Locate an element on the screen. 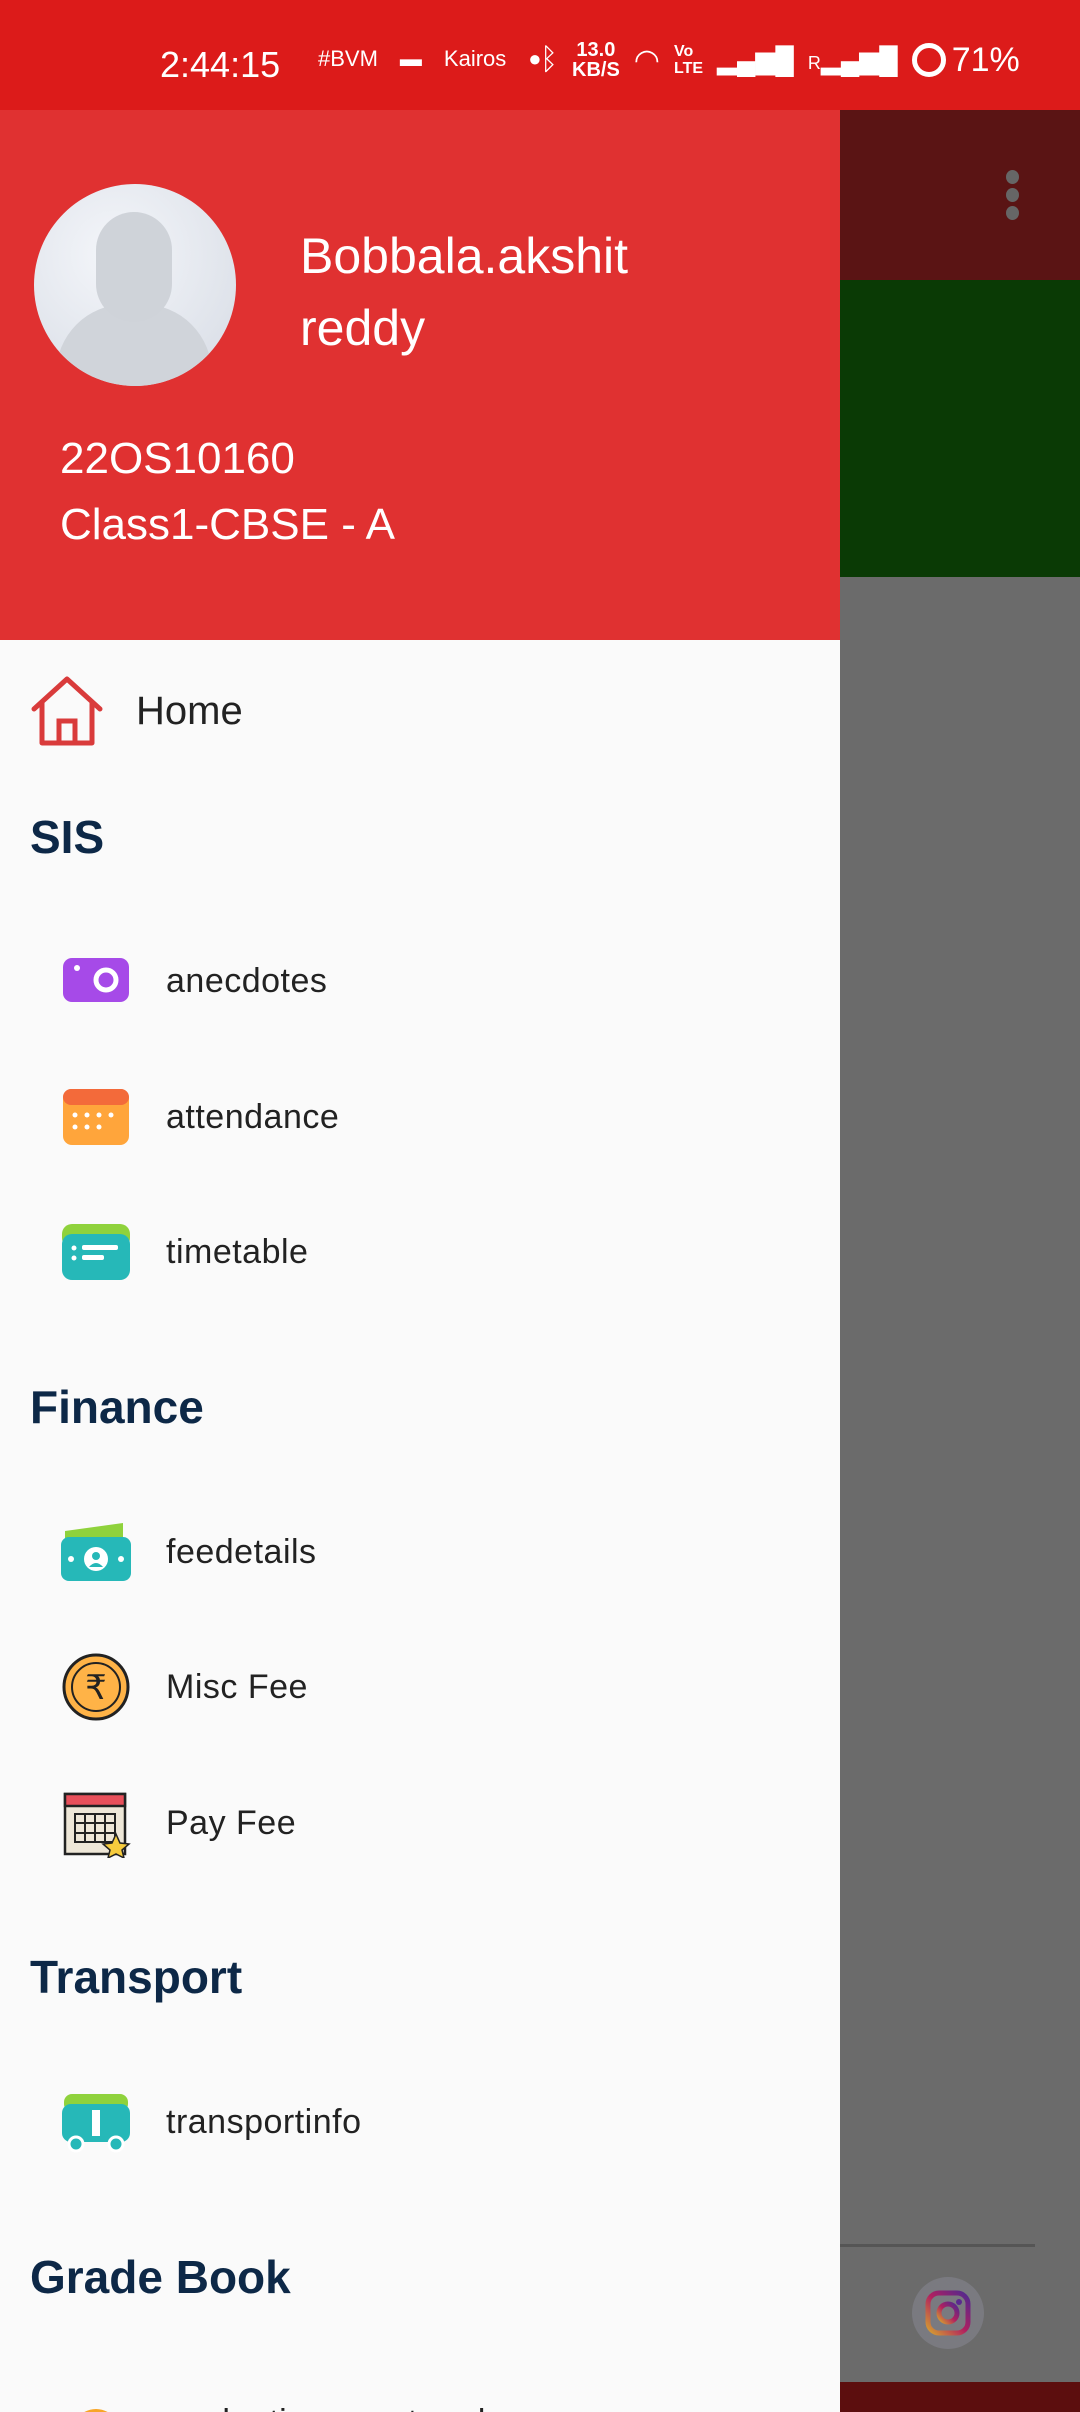 This screenshot has width=1080, height=2412. timetable-icon is located at coordinates (96, 1252).